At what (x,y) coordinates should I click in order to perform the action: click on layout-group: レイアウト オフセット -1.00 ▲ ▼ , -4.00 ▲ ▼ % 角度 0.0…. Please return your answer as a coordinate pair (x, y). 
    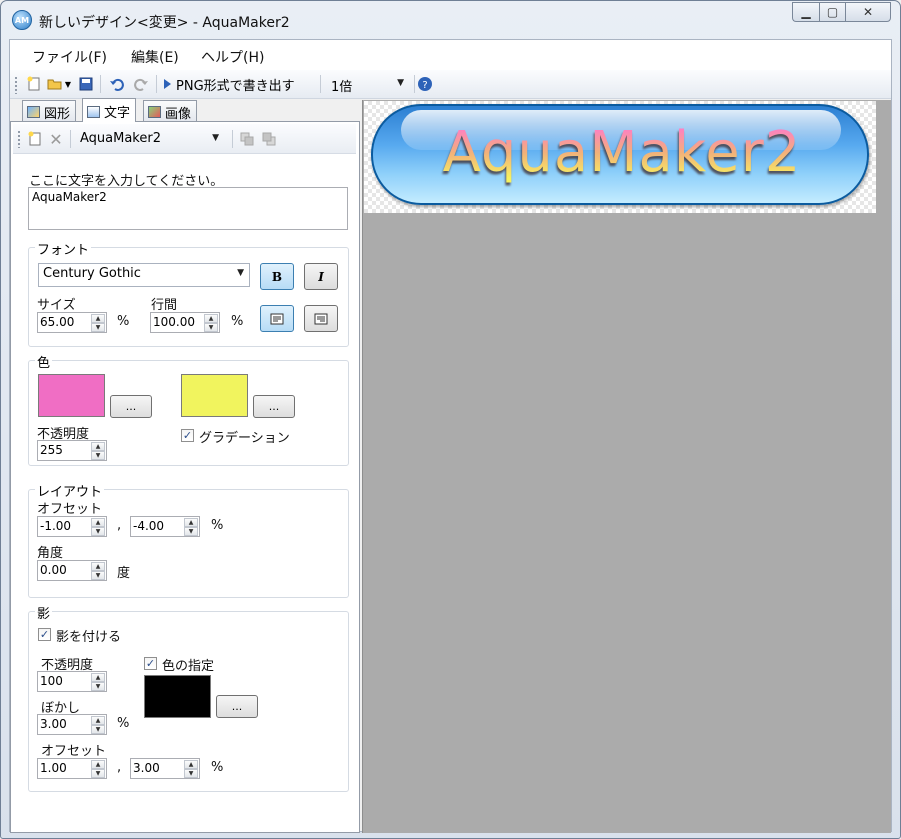
    Looking at the image, I should click on (188, 539).